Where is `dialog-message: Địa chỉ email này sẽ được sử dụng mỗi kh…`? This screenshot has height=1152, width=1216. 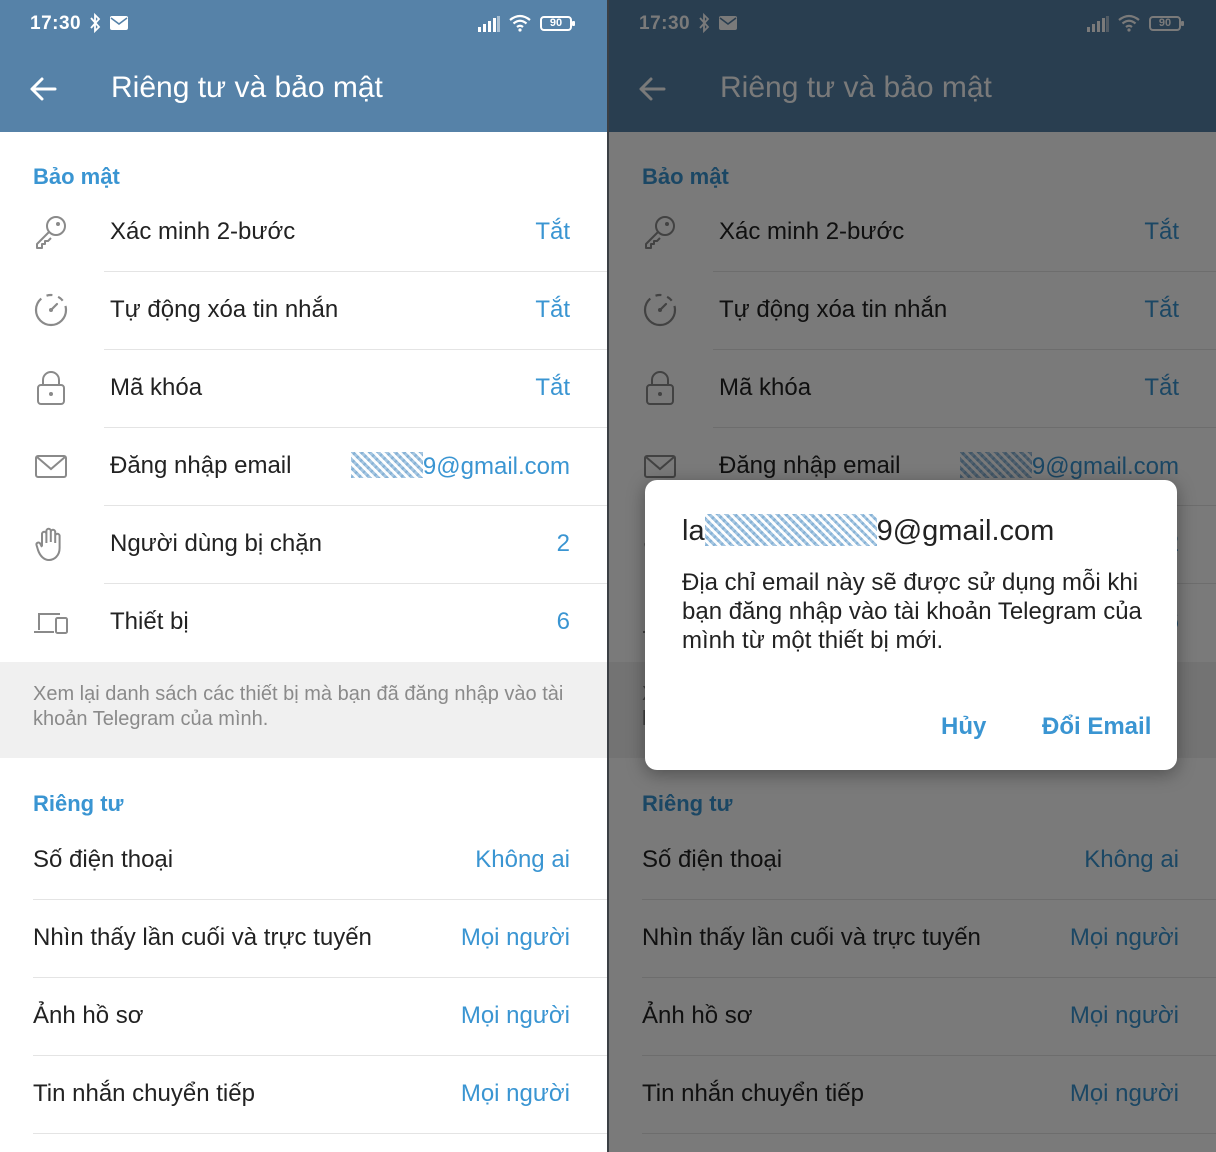 dialog-message: Địa chỉ email này sẽ được sử dụng mỗi kh… is located at coordinates (912, 611).